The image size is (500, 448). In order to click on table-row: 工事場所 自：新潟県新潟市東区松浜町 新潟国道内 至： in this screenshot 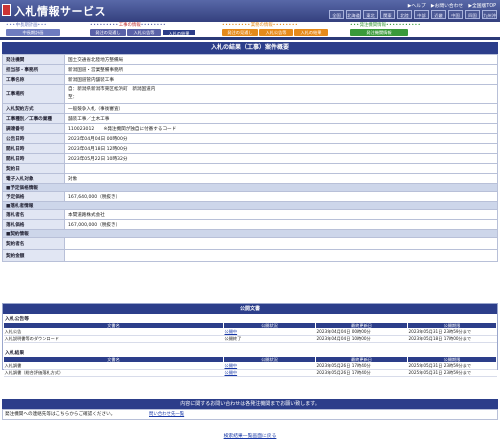, I will do `click(250, 94)`.